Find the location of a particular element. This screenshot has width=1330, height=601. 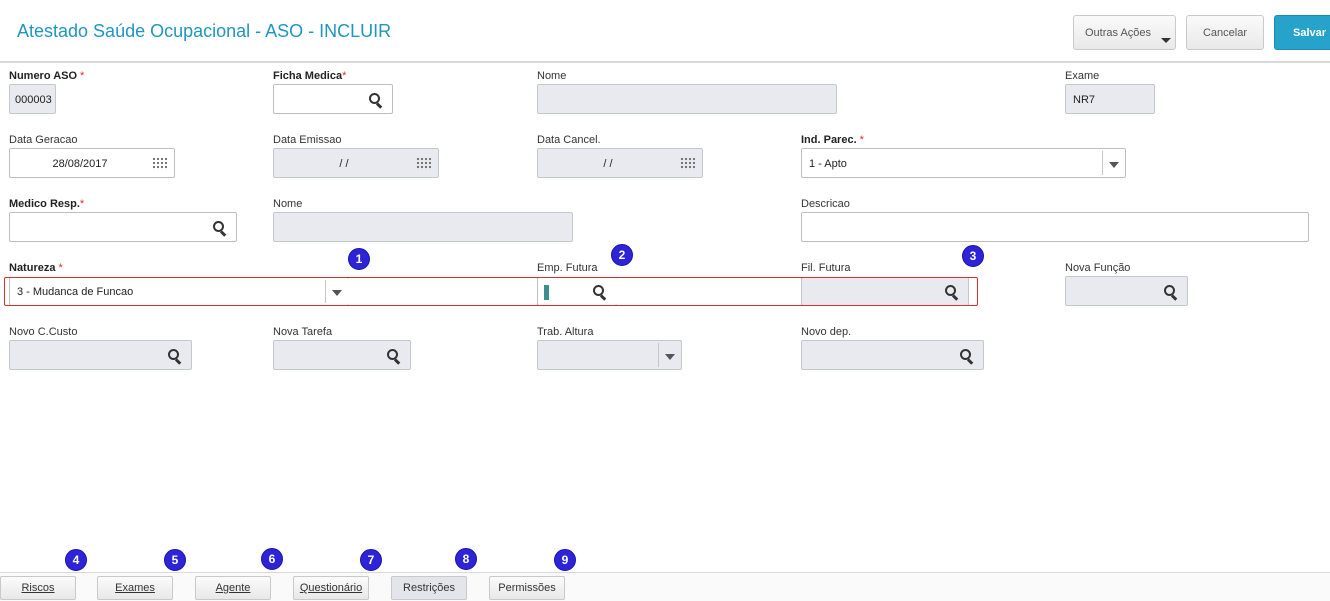

ind-parec-select: 1 - Apto is located at coordinates (963, 163).